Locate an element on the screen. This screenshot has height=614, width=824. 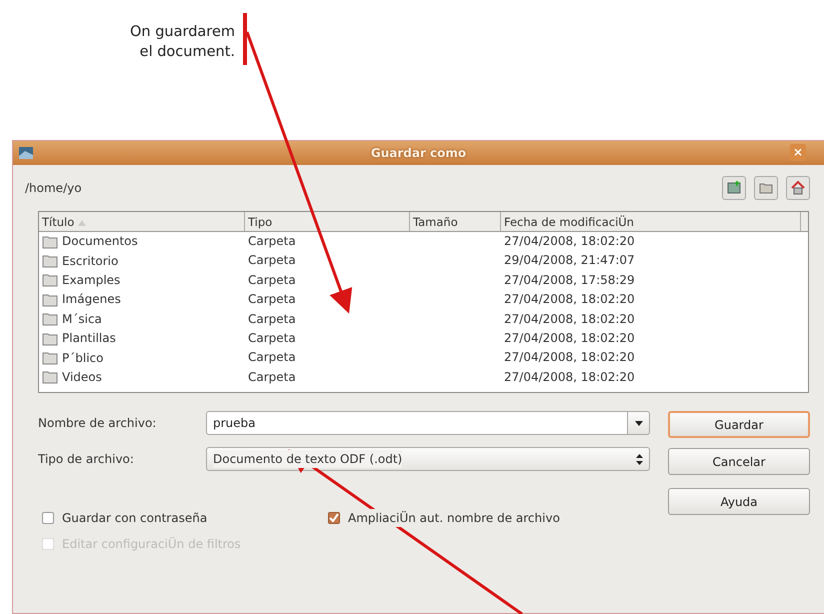
caption-text: On guardarem is located at coordinates (182, 32).